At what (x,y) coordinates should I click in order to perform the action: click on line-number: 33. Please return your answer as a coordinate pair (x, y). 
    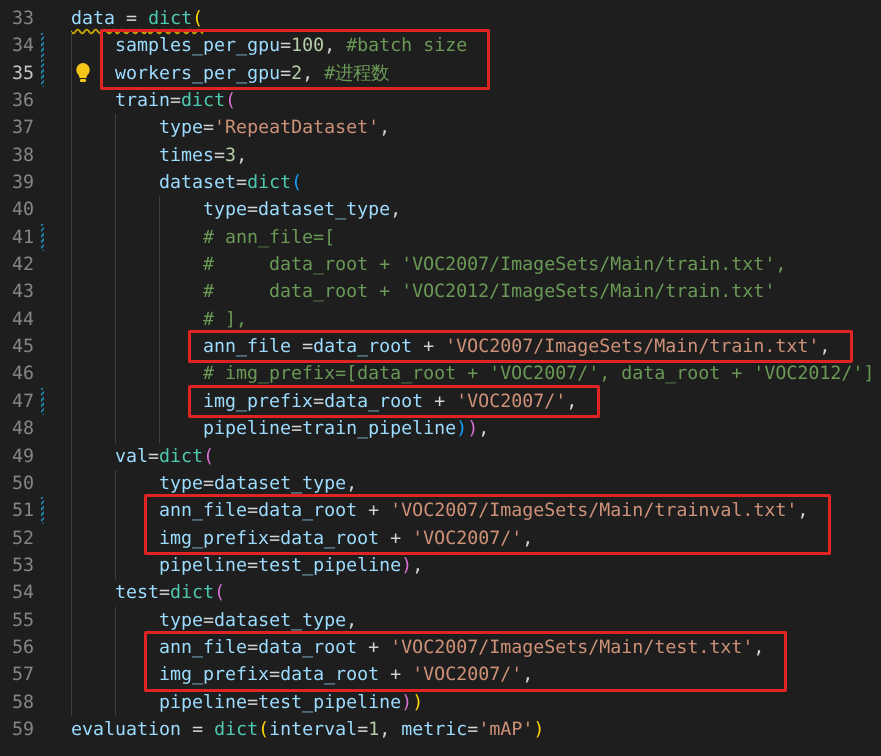
    Looking at the image, I should click on (22, 19).